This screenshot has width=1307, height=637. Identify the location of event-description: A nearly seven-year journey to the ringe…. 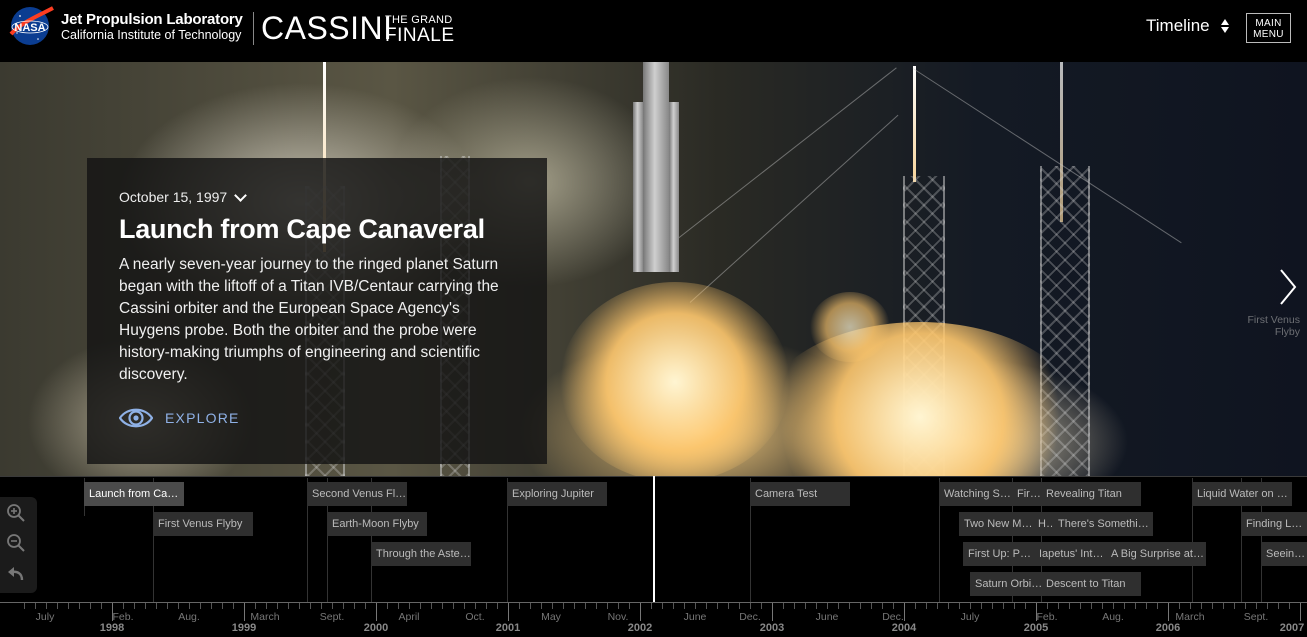
(309, 319).